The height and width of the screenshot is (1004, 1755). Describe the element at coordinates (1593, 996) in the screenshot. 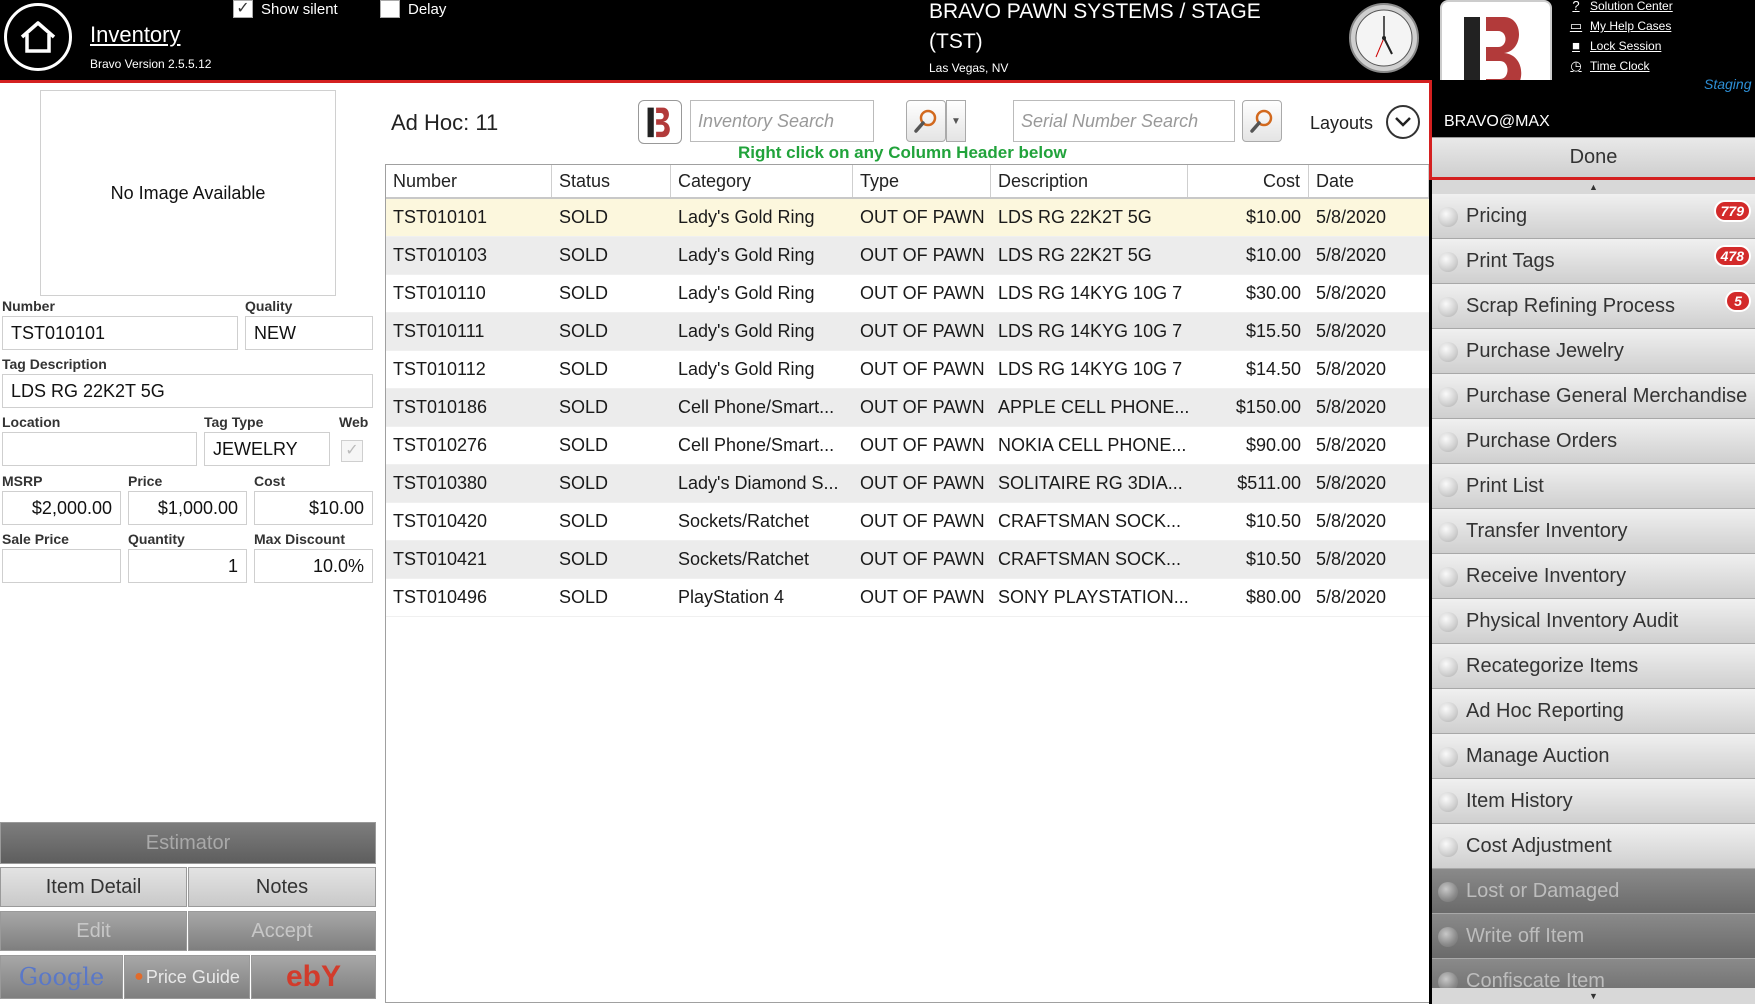

I see `menu-scroll-down-button: ▼` at that location.